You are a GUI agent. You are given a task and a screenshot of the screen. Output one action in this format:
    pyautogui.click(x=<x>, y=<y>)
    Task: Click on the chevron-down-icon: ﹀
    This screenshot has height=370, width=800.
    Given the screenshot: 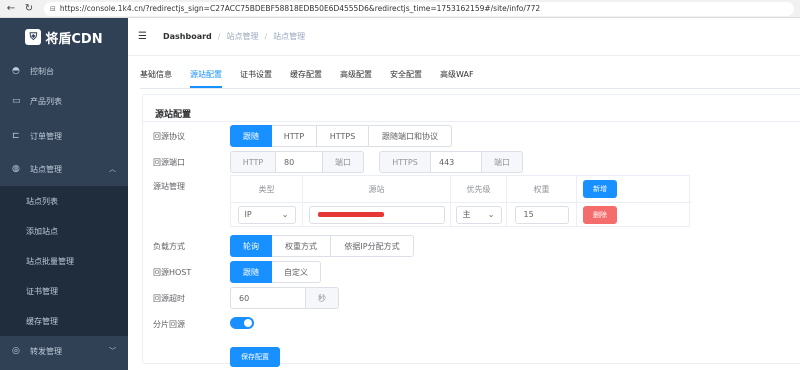 What is the action you would take?
    pyautogui.click(x=112, y=351)
    